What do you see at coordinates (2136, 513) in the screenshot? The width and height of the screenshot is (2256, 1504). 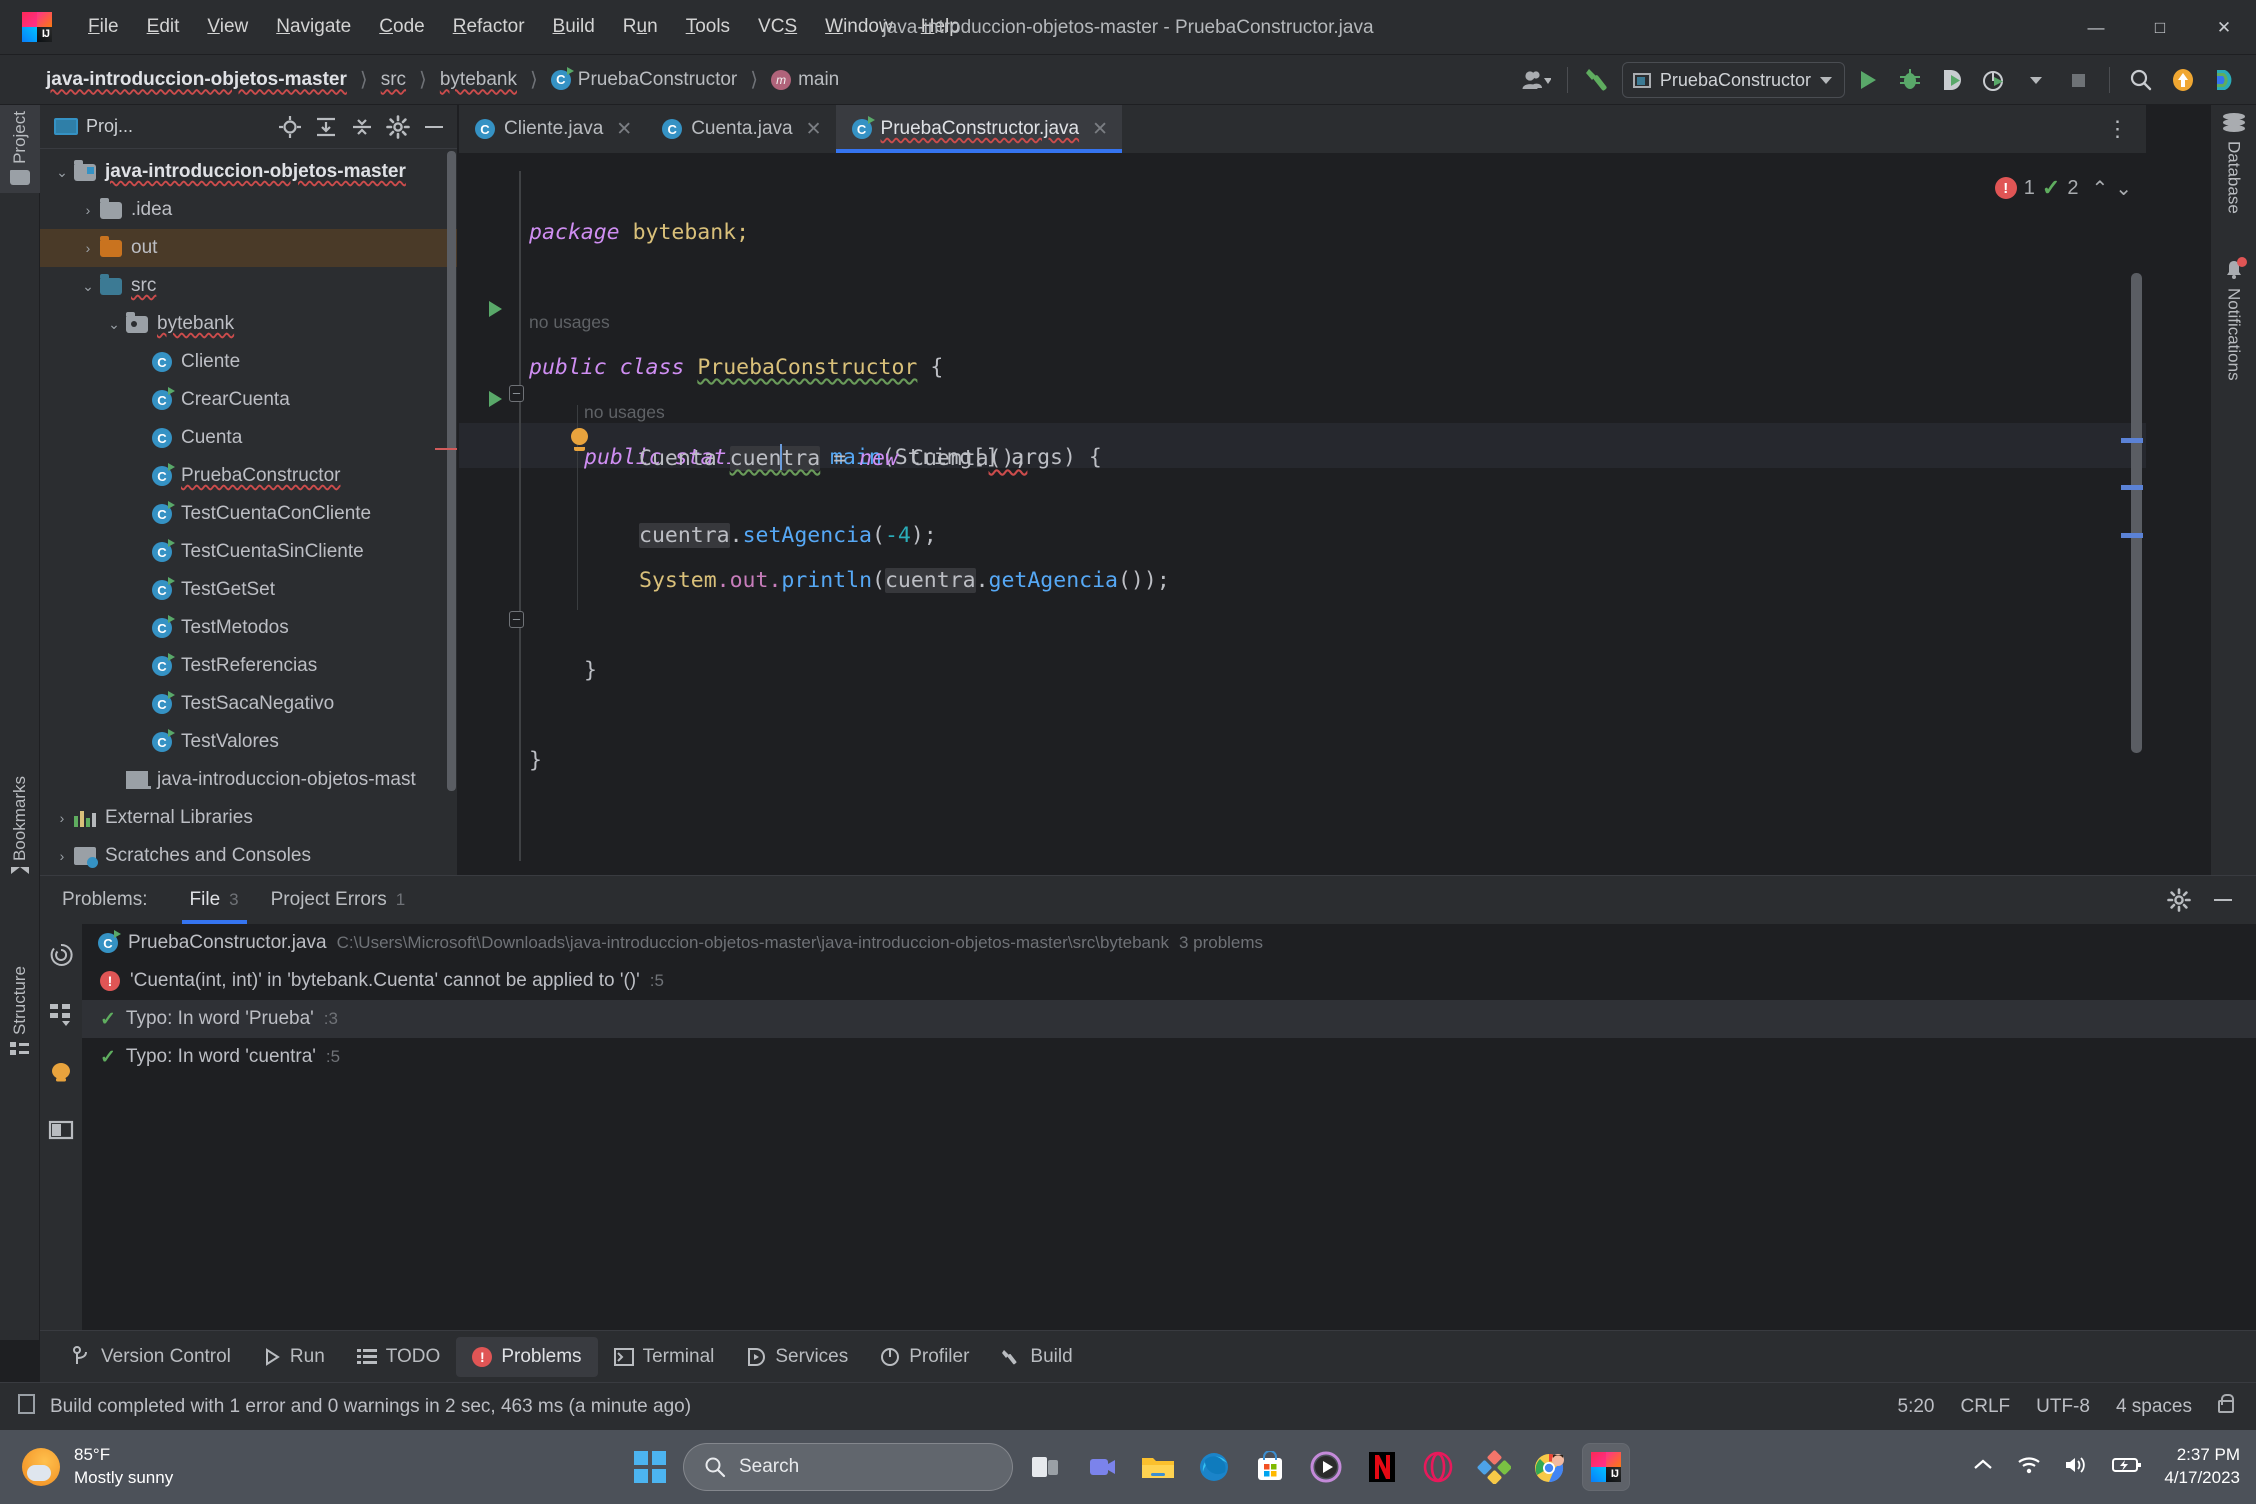 I see `editor-scrollbar` at bounding box center [2136, 513].